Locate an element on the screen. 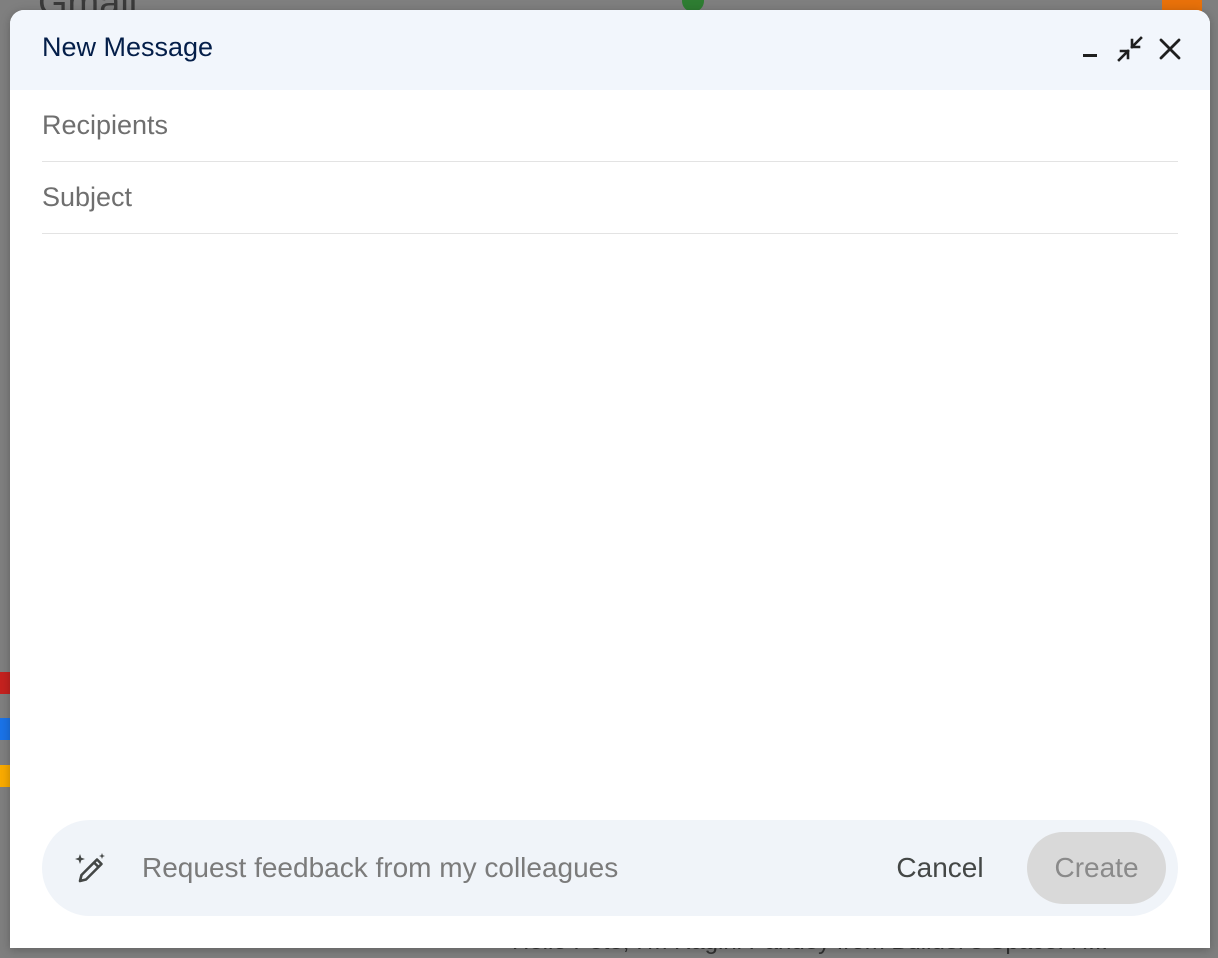 The width and height of the screenshot is (1218, 958). magic-pencil-icon is located at coordinates (90, 868).